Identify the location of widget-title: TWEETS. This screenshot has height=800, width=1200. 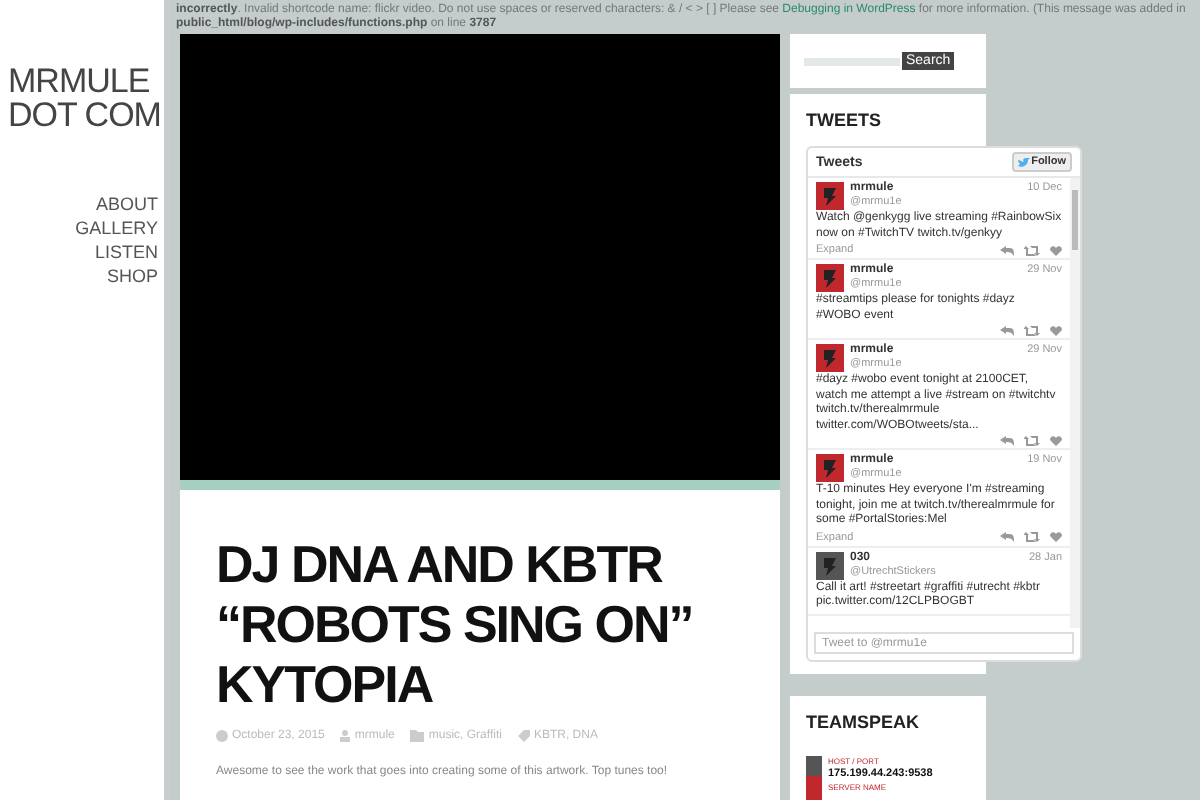
(844, 120).